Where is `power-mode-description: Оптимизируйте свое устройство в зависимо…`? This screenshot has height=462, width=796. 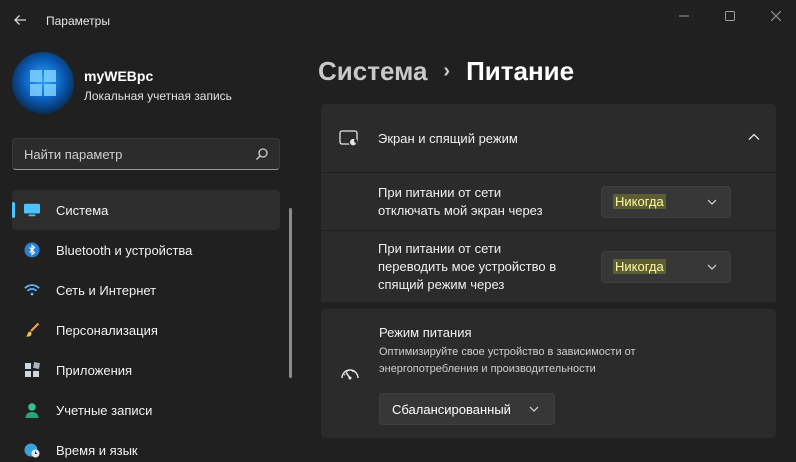
power-mode-description: Оптимизируйте свое устройство в зависимо… is located at coordinates (507, 360).